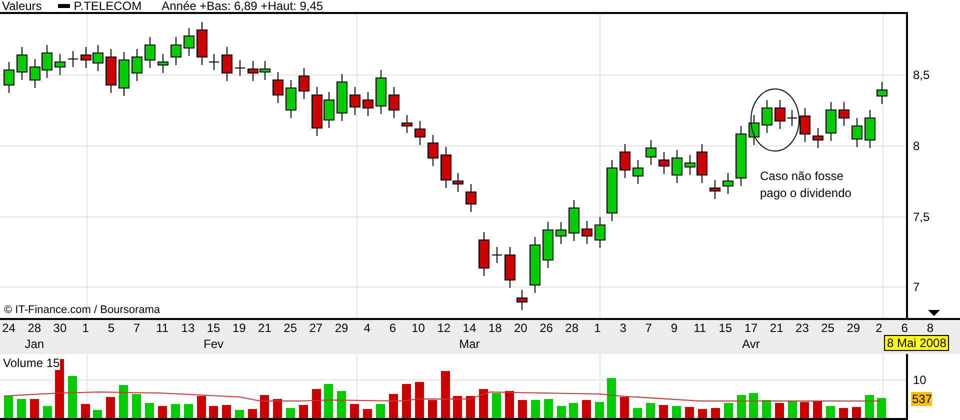 This screenshot has width=960, height=420. I want to click on dropdown-triangle-icon, so click(934, 313).